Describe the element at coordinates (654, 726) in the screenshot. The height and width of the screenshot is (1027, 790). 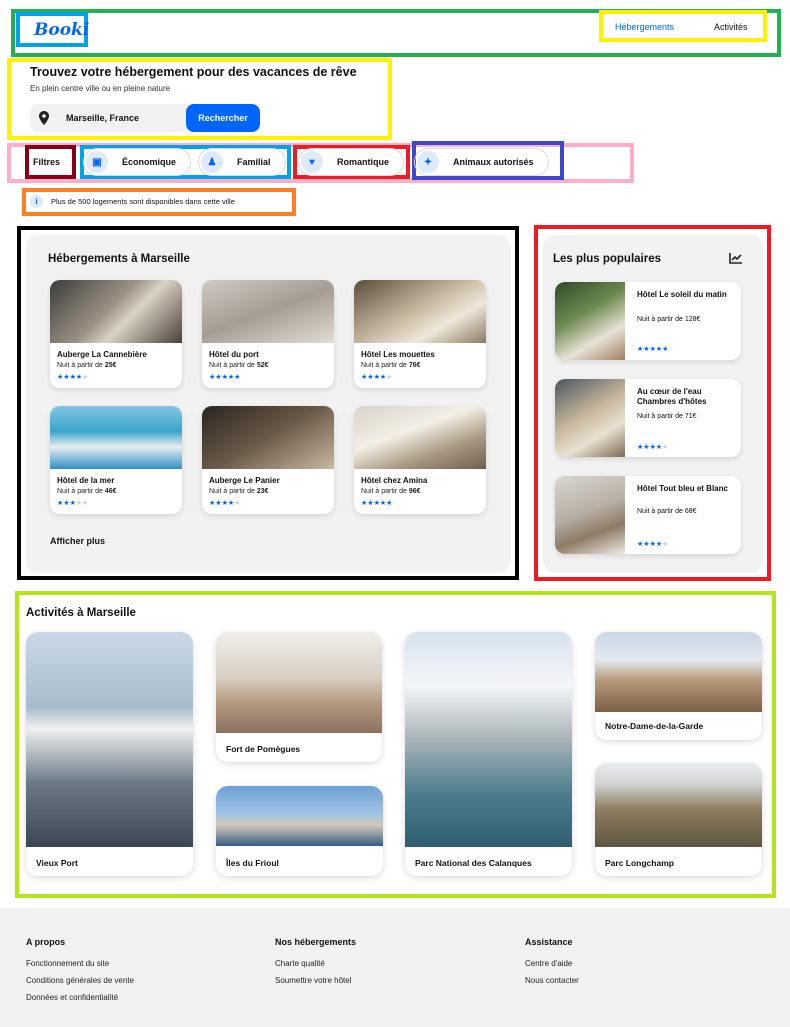
I see `activity-name: Notre-Dame-de-la-Garde` at that location.